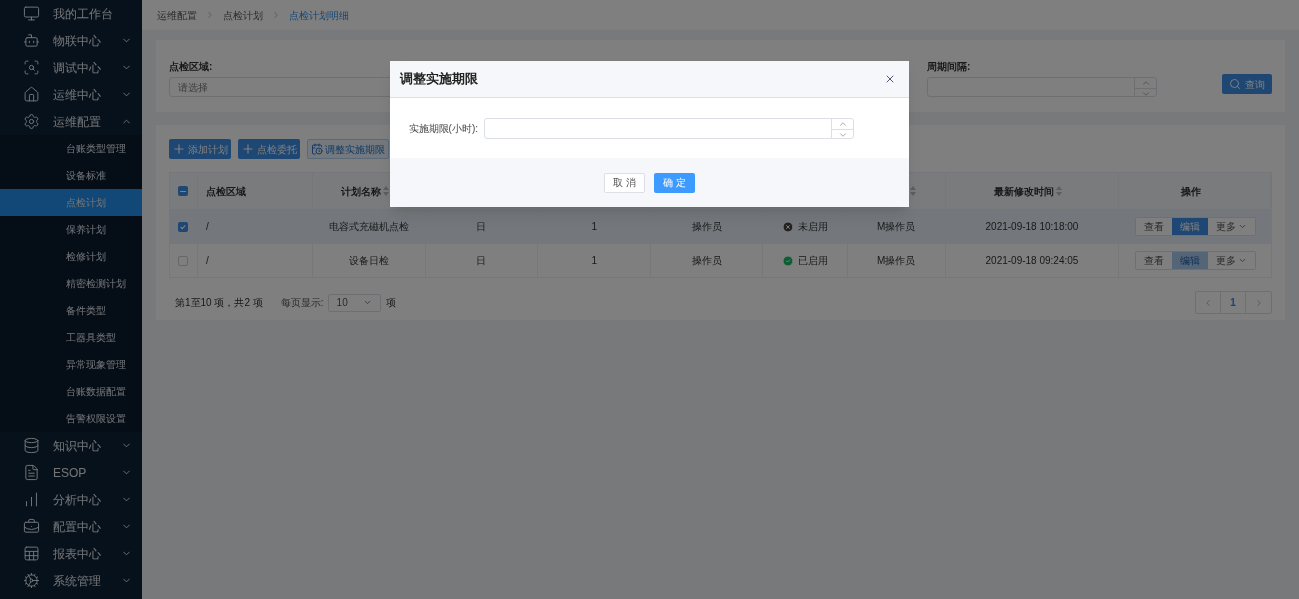 The image size is (1299, 599). What do you see at coordinates (1058, 191) in the screenshot?
I see `sort-icon` at bounding box center [1058, 191].